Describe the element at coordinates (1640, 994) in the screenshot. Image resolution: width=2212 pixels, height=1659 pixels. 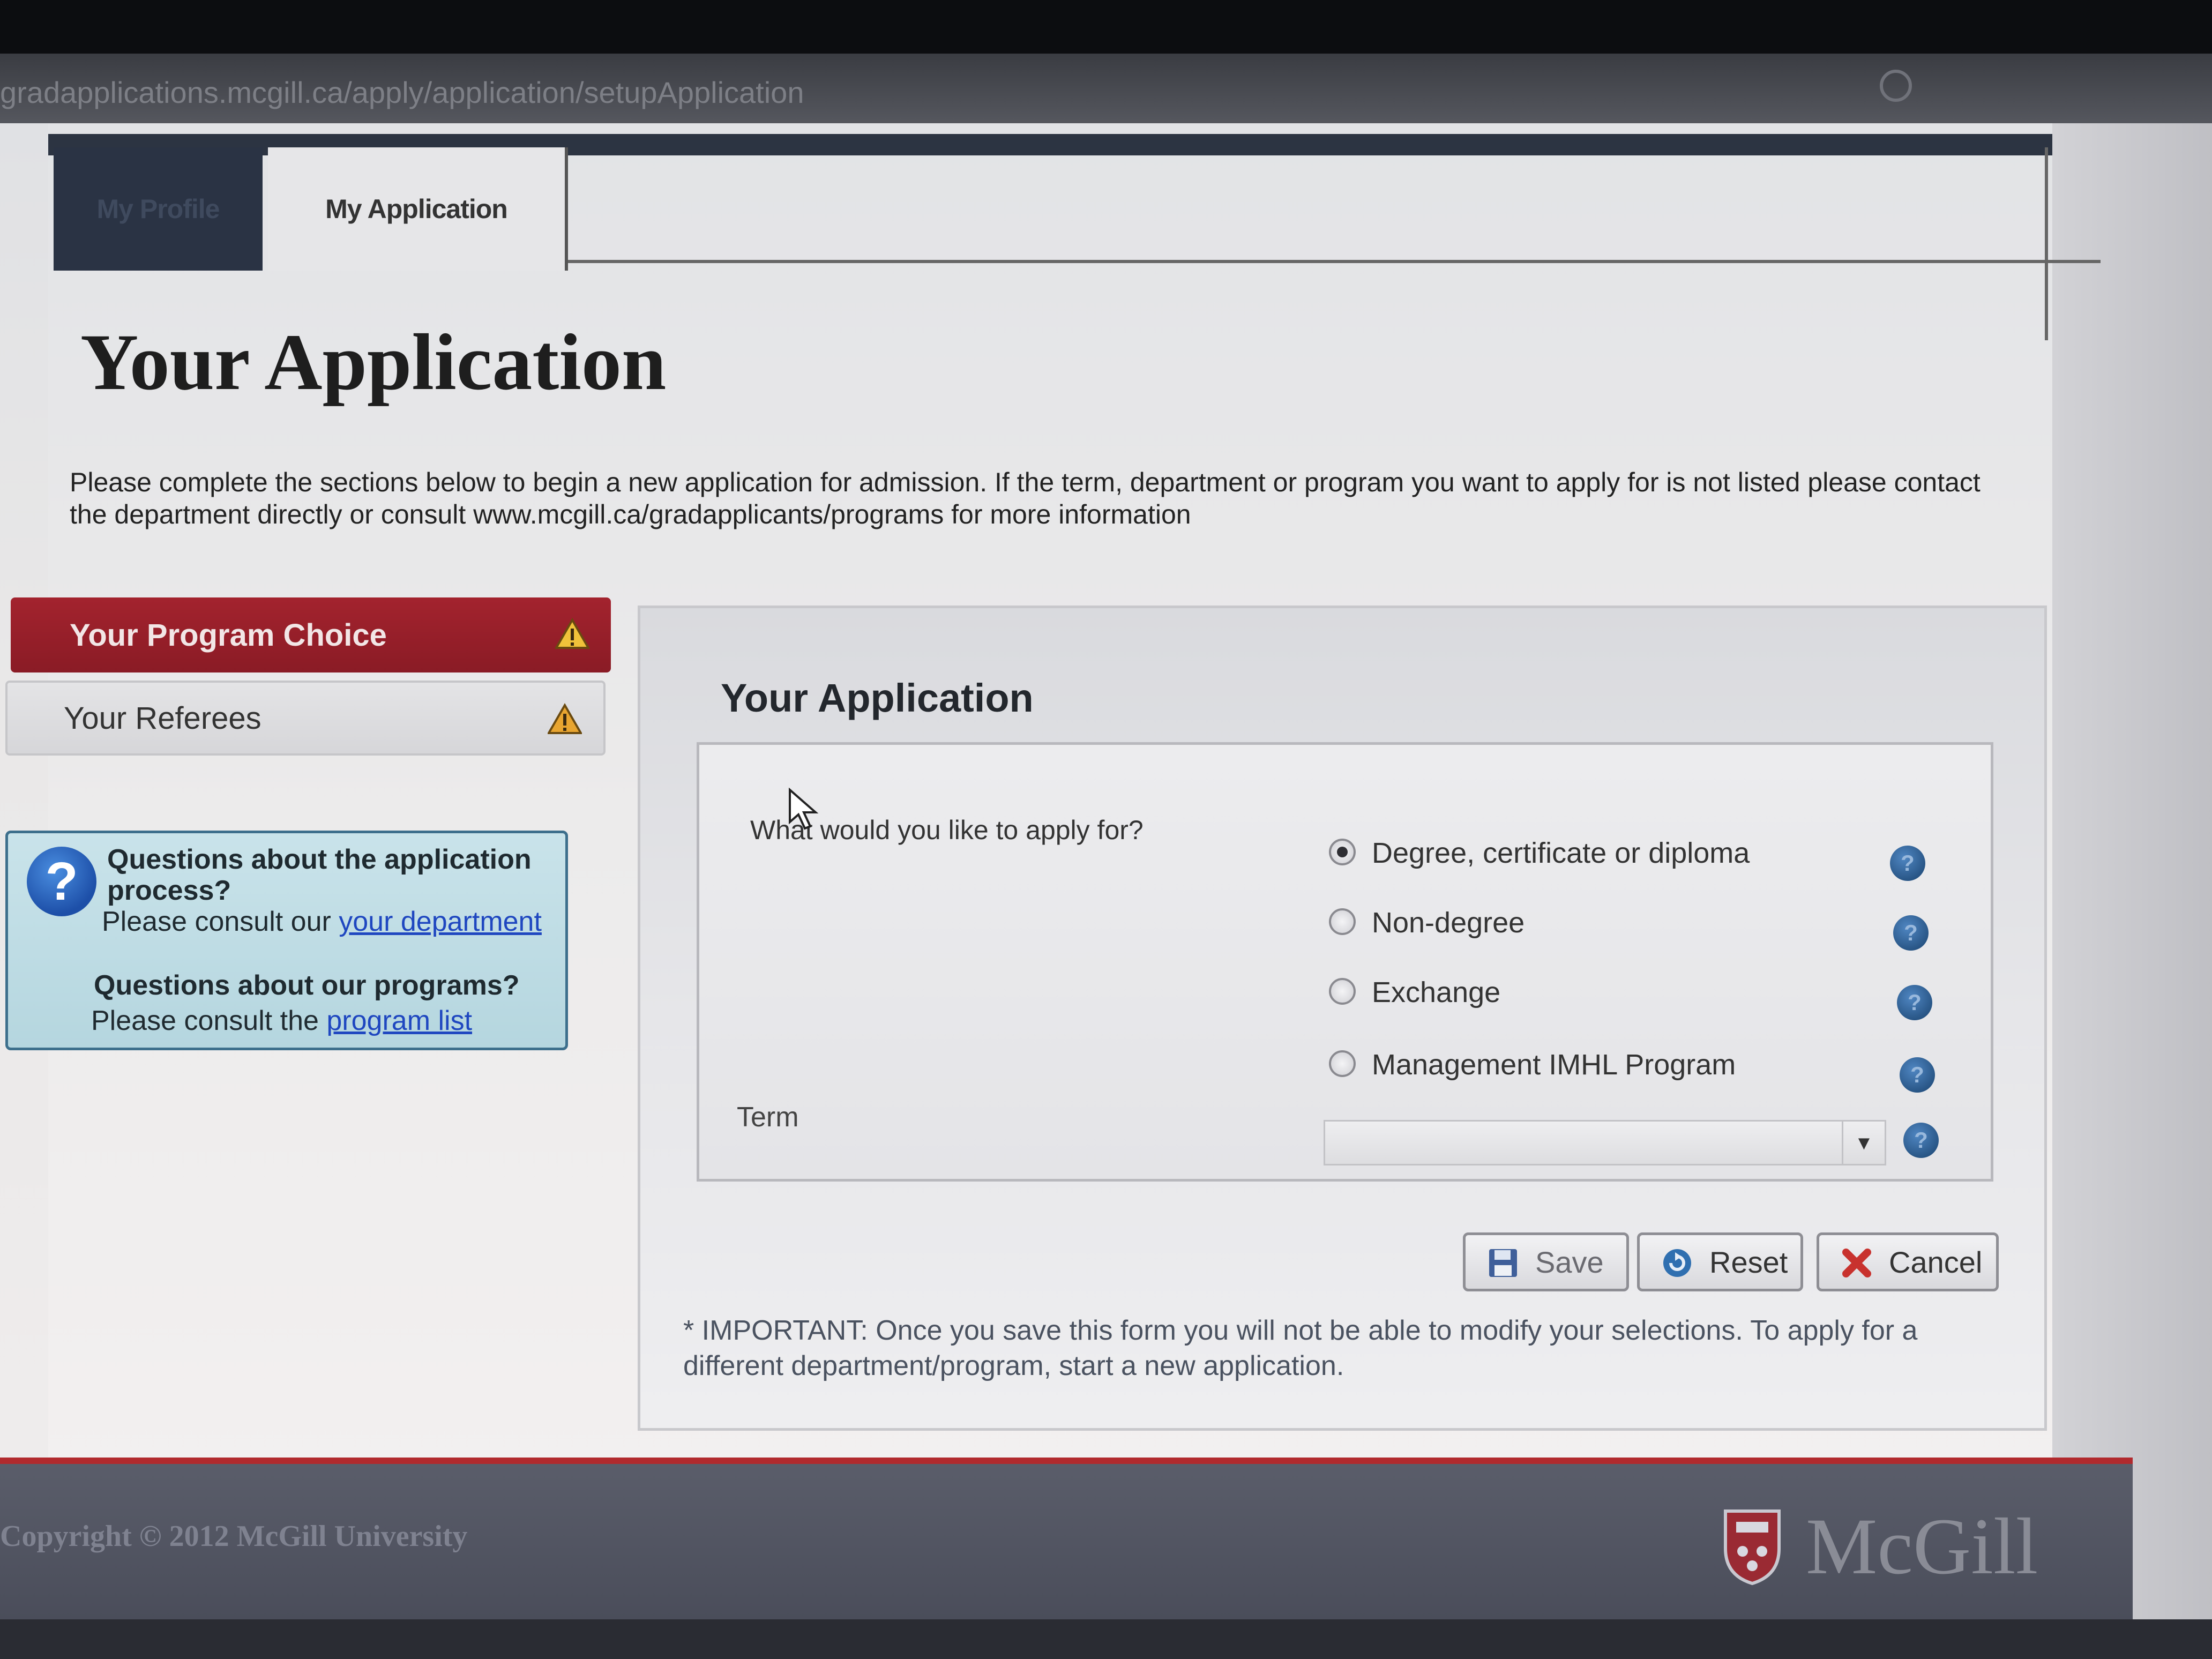
I see `option-exchange: Exchange` at that location.